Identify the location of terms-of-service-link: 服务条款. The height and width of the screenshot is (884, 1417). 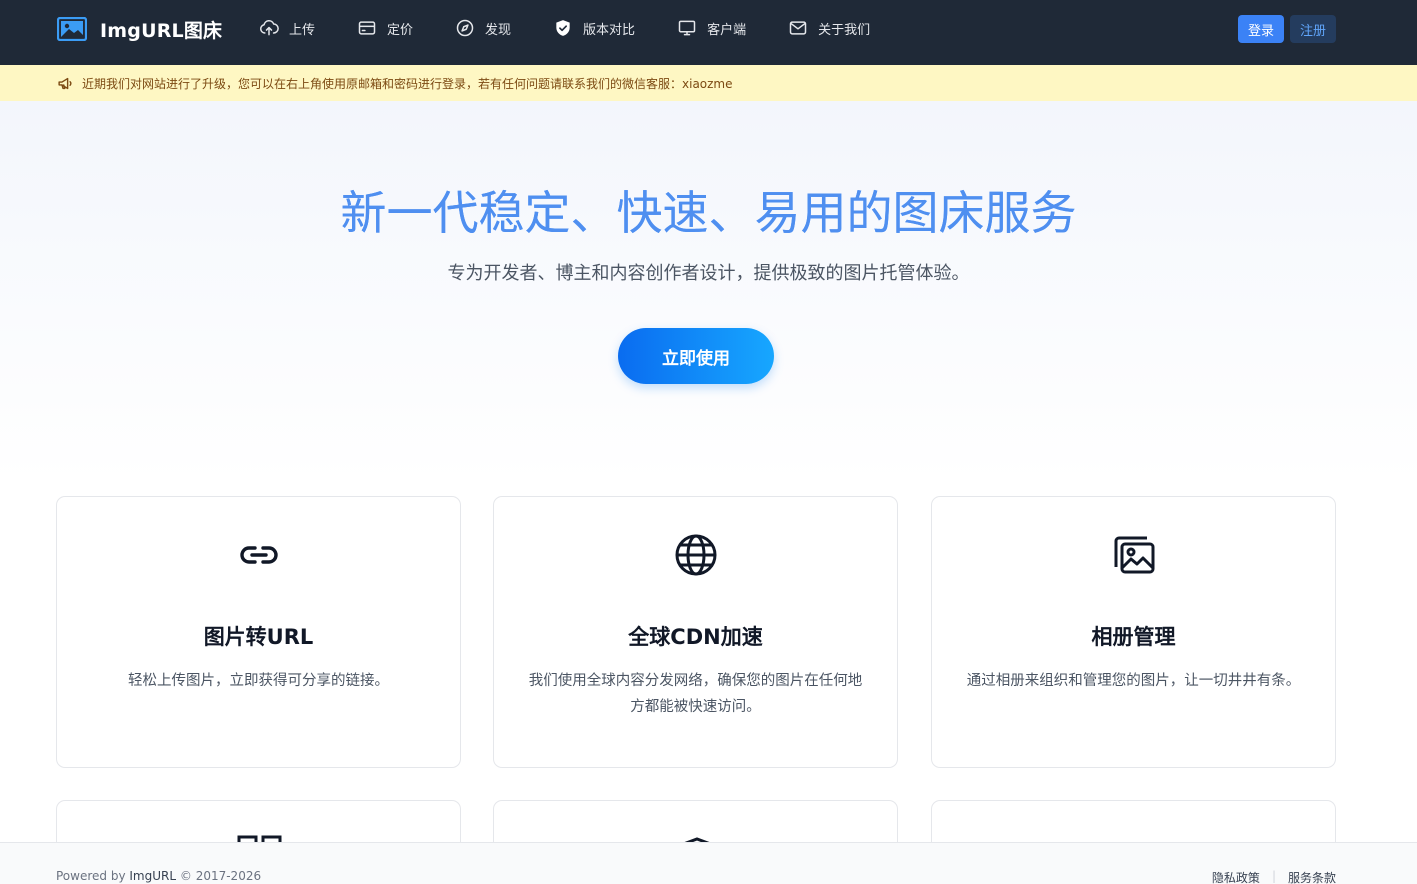
(1312, 876).